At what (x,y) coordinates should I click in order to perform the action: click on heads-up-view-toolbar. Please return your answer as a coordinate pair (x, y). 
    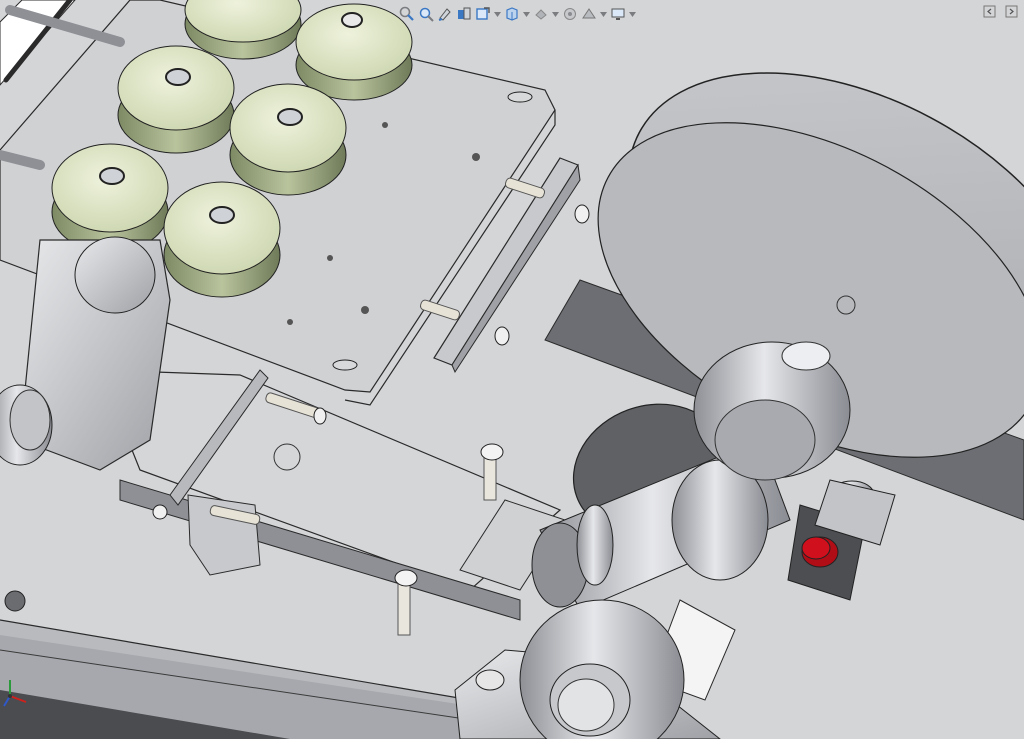
    Looking at the image, I should click on (517, 14).